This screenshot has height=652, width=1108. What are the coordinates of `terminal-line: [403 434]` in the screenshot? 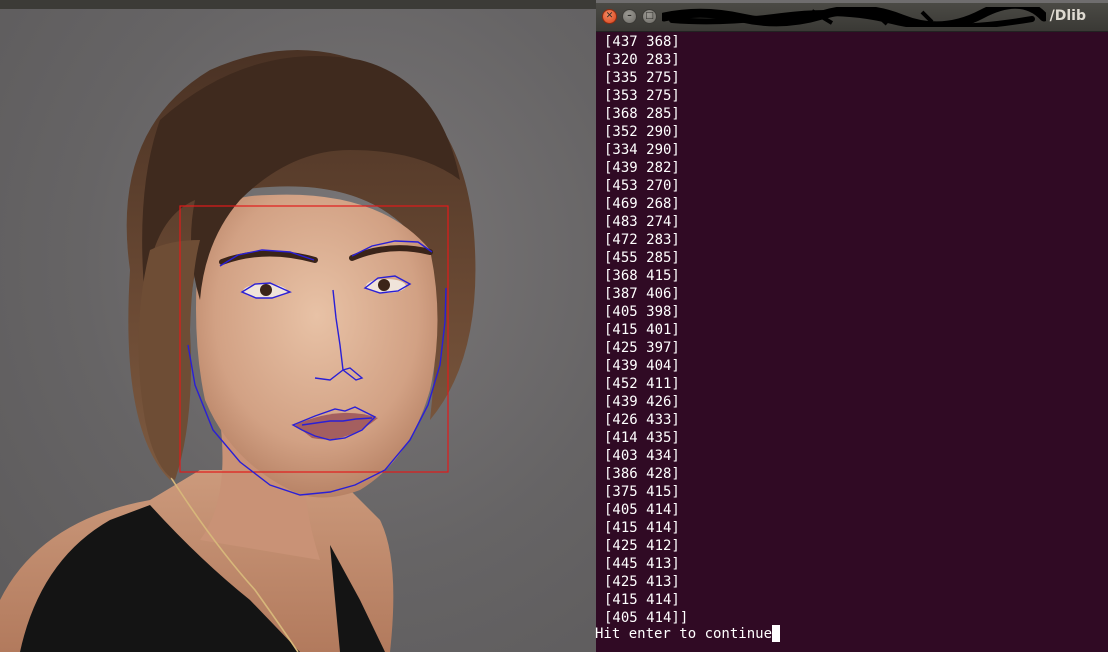 It's located at (642, 456).